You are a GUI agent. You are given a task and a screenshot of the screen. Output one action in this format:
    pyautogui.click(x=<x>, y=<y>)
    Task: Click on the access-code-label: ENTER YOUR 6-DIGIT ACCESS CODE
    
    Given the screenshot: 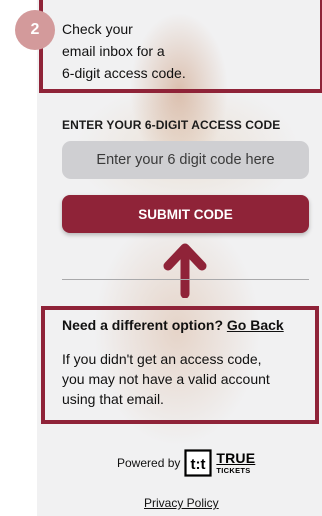 What is the action you would take?
    pyautogui.click(x=171, y=125)
    